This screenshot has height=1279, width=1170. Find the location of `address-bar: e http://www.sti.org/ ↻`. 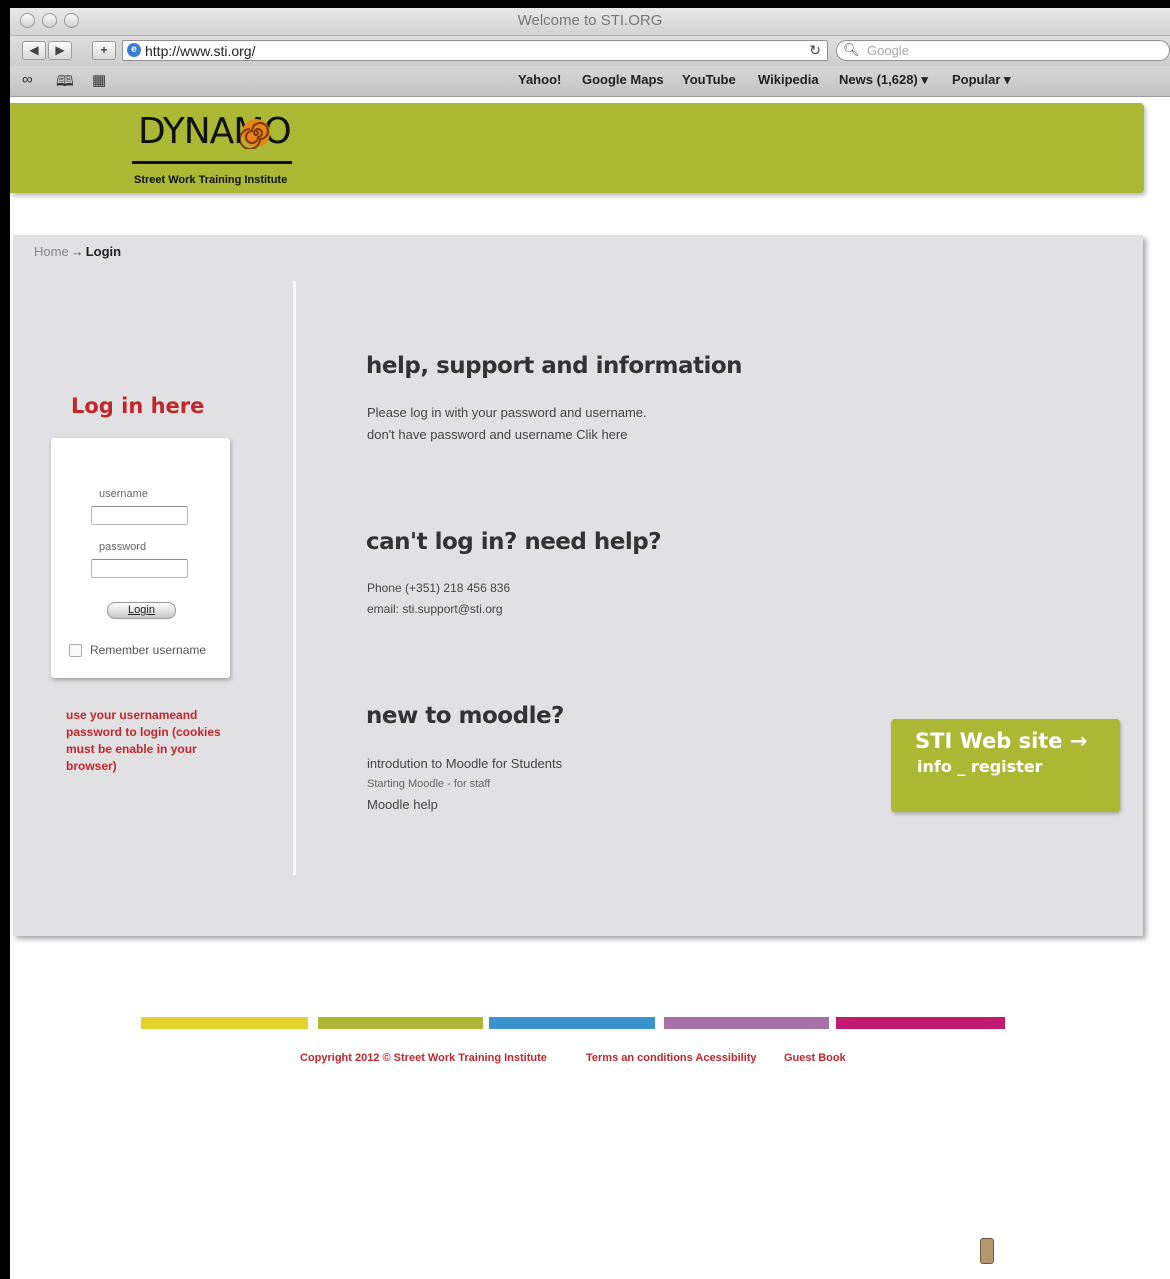

address-bar: e http://www.sti.org/ ↻ is located at coordinates (475, 50).